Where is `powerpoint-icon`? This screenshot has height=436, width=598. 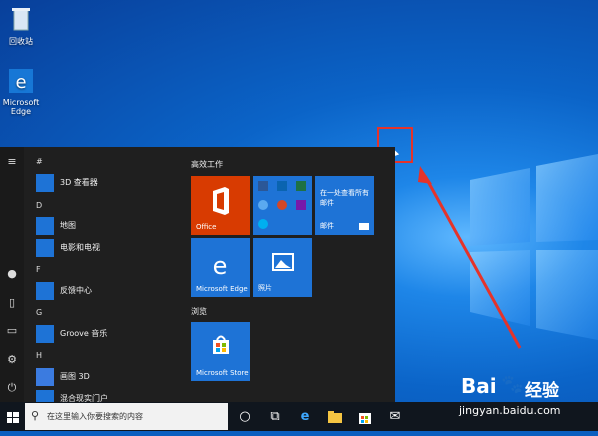
powerpoint-icon is located at coordinates (282, 205).